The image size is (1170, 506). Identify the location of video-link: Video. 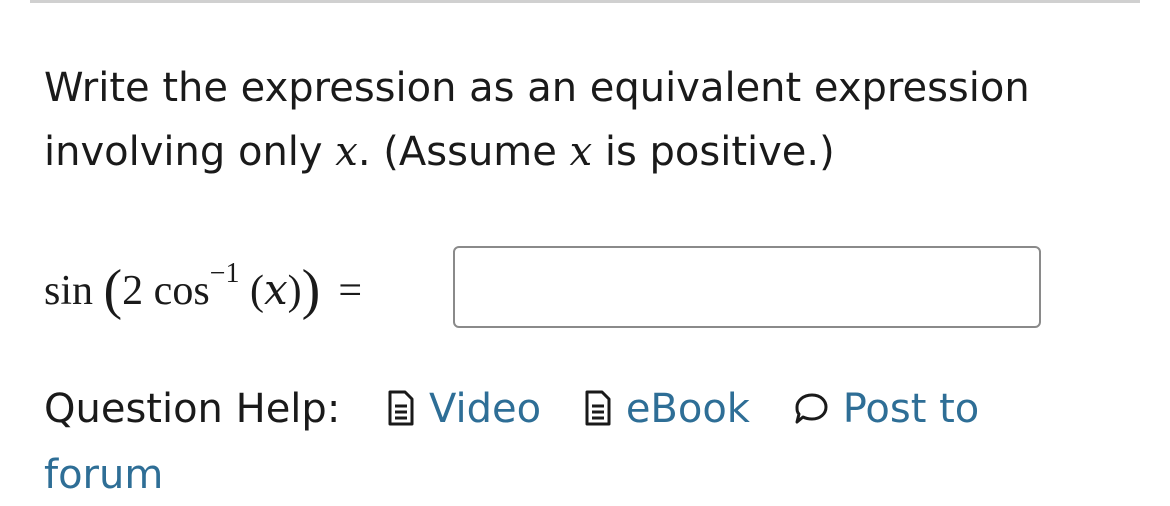
(464, 409).